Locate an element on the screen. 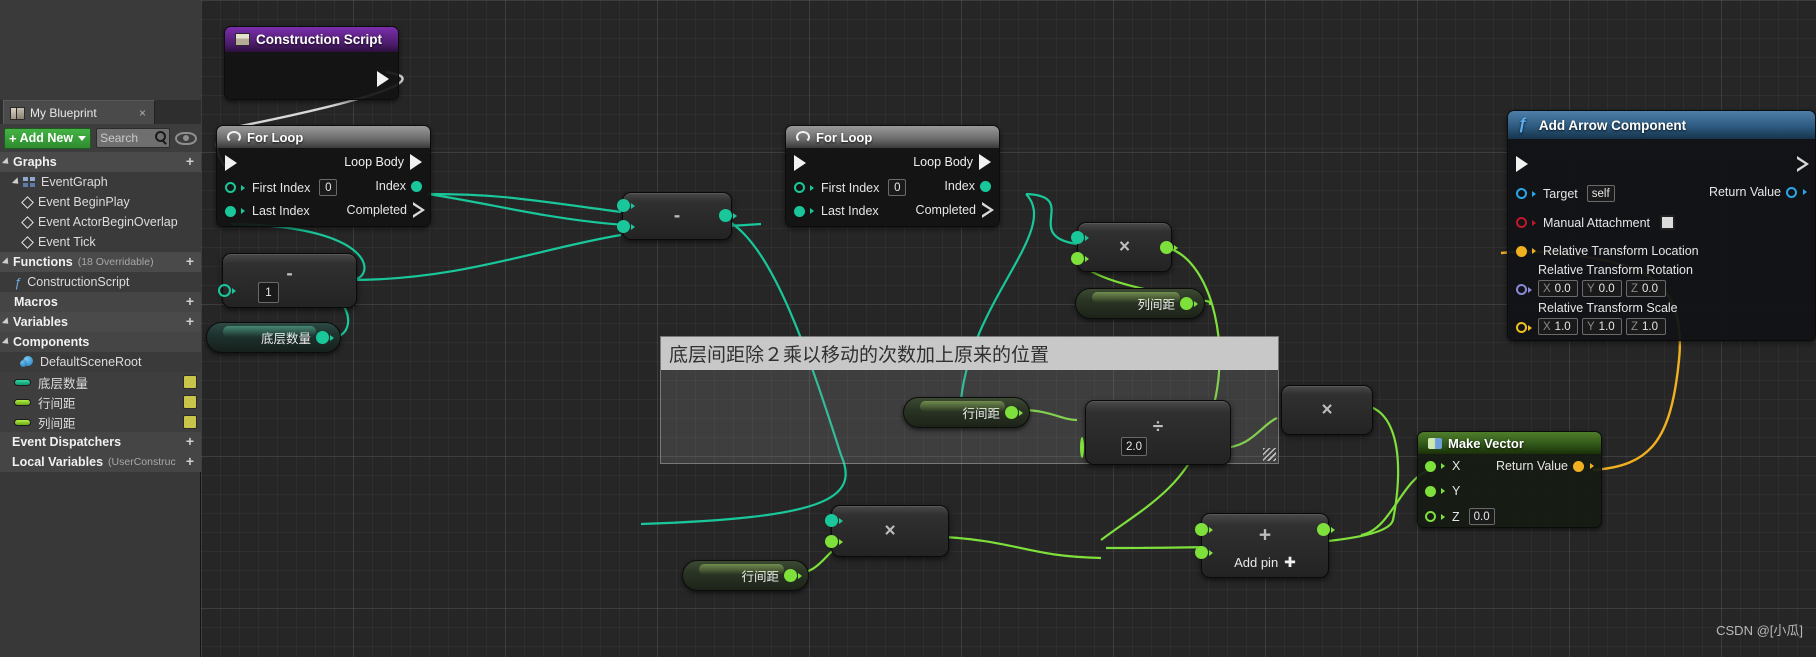  sidebar-item-eventgraph: EventGraph is located at coordinates (100, 182).